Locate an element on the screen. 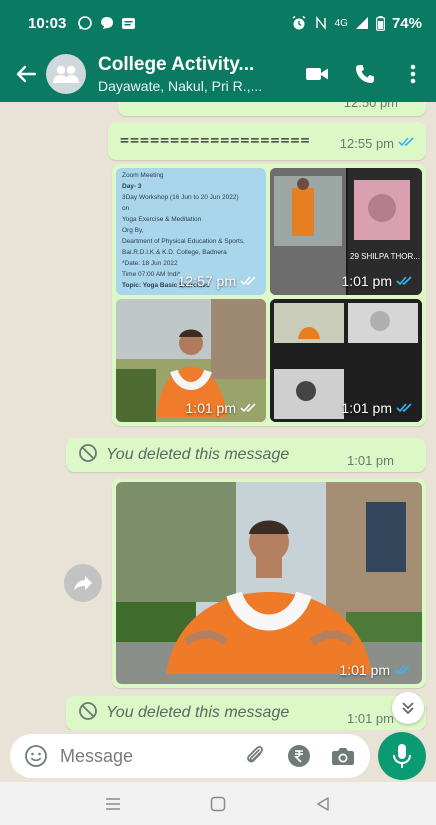 The height and width of the screenshot is (825, 436). doc-line: Zoom Meeting is located at coordinates (143, 175).